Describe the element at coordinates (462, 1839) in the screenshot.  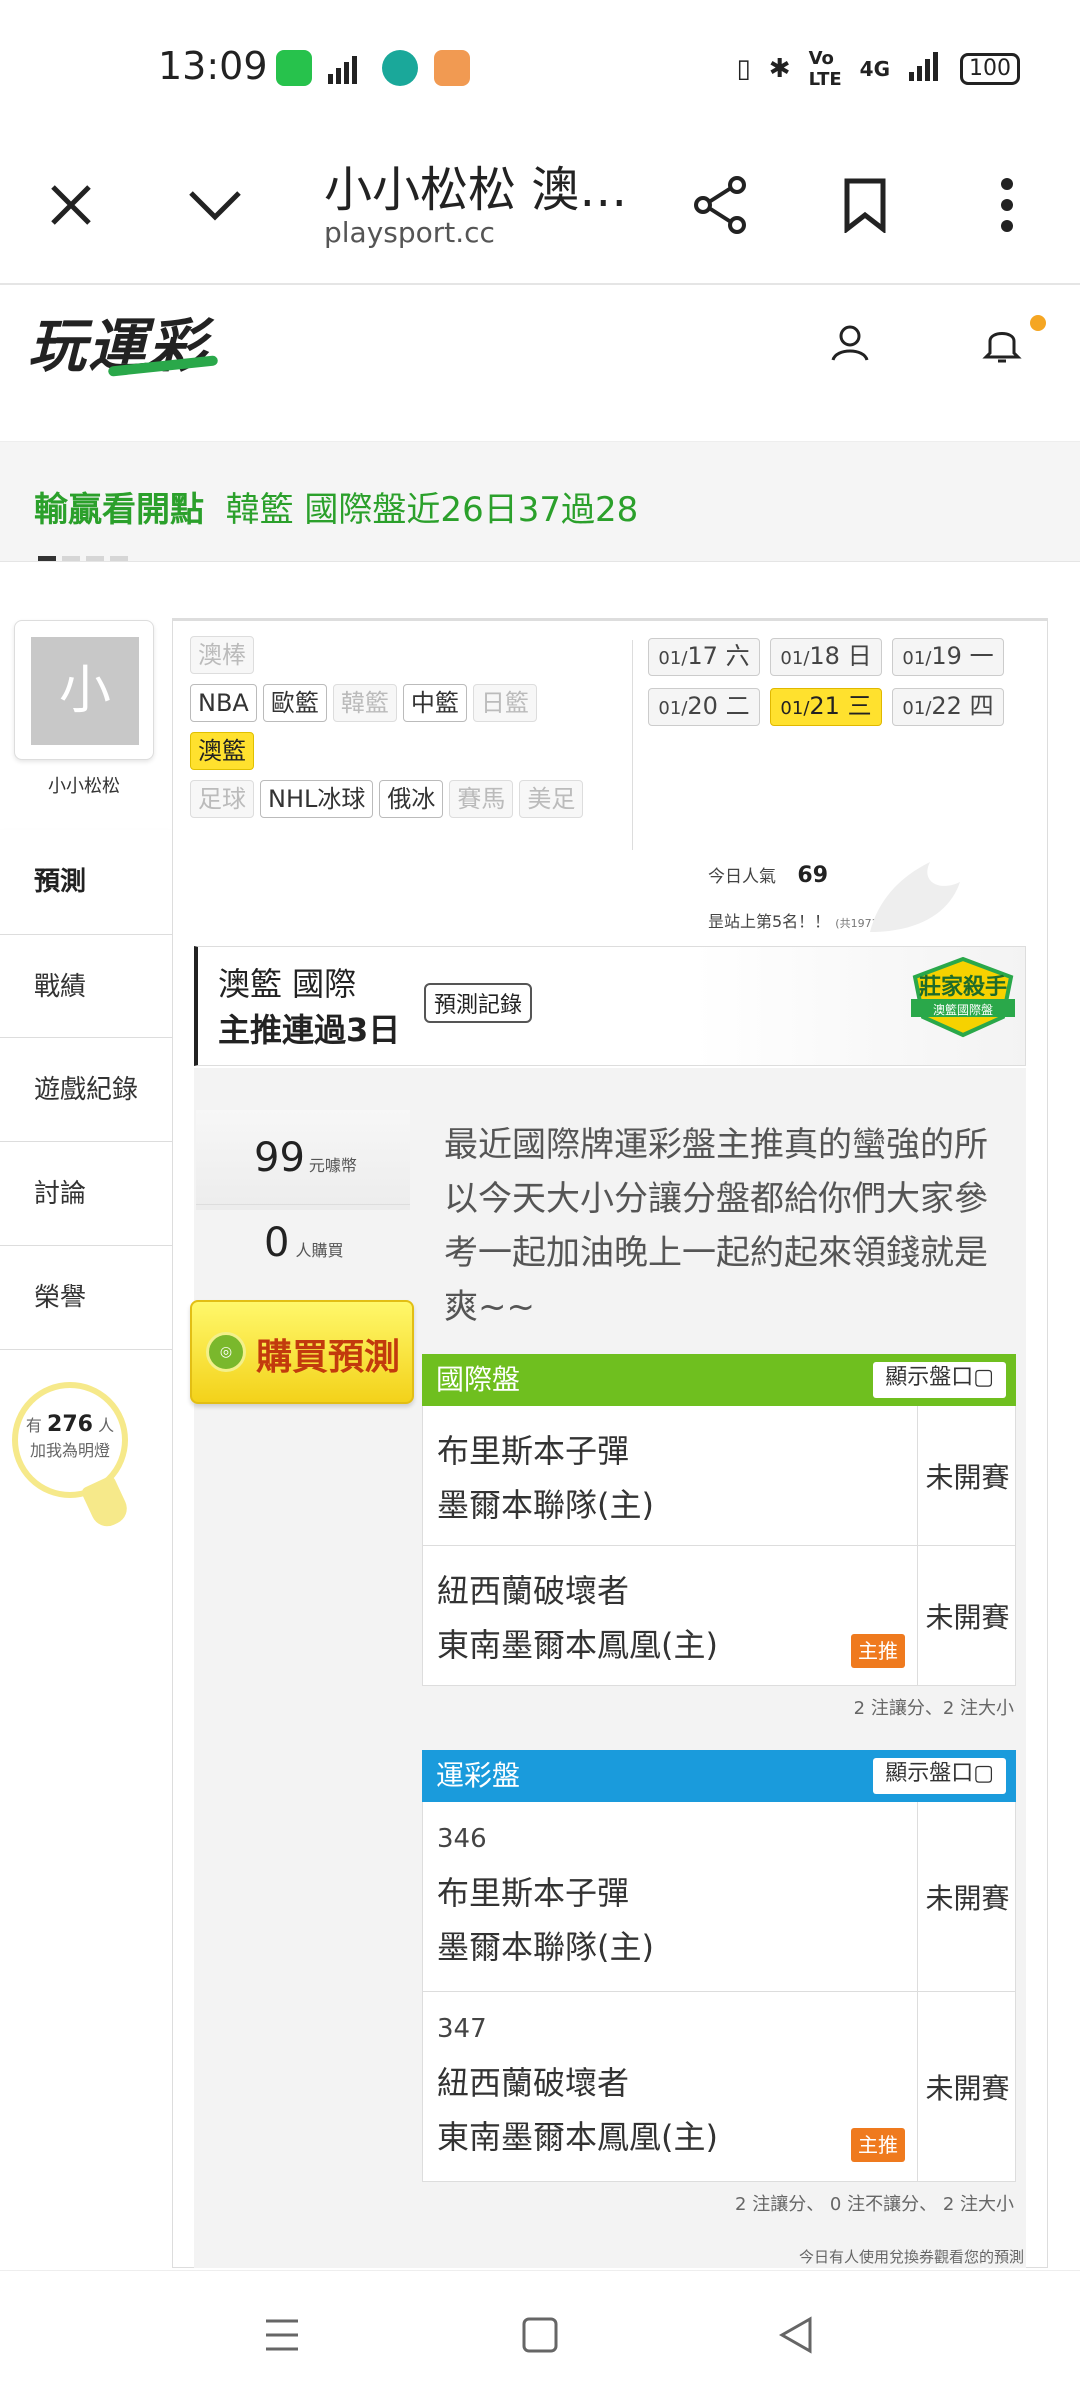
I see `game-number: 346` at that location.